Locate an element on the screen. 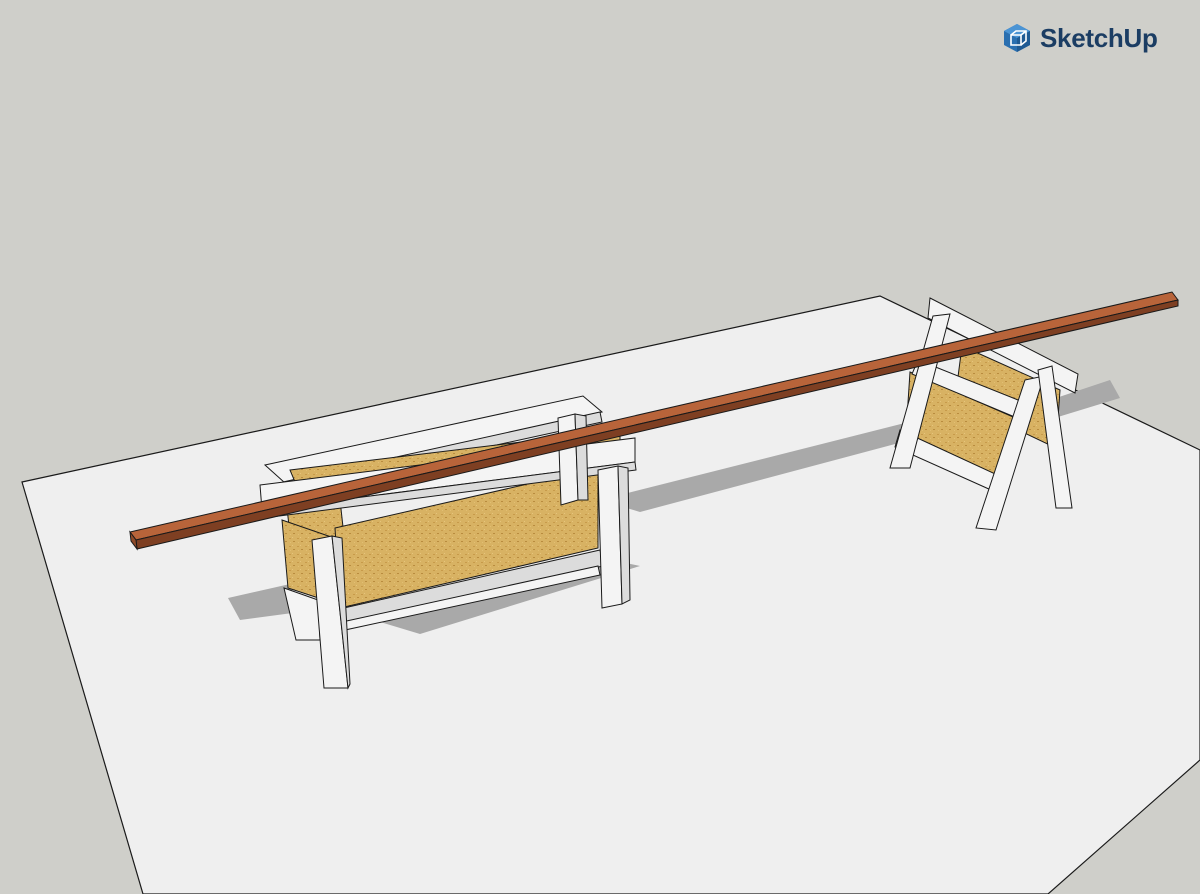  brand-name: SketchUp is located at coordinates (1099, 38).